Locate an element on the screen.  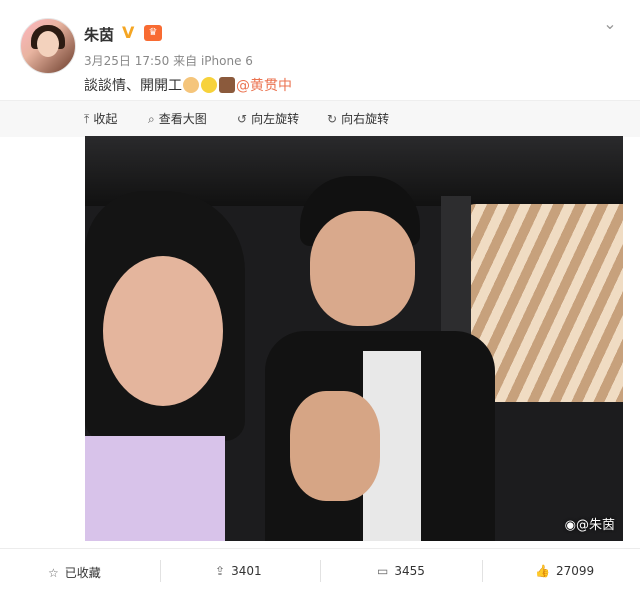
arrow-up-icon: ⤒ is located at coordinates (87, 119).